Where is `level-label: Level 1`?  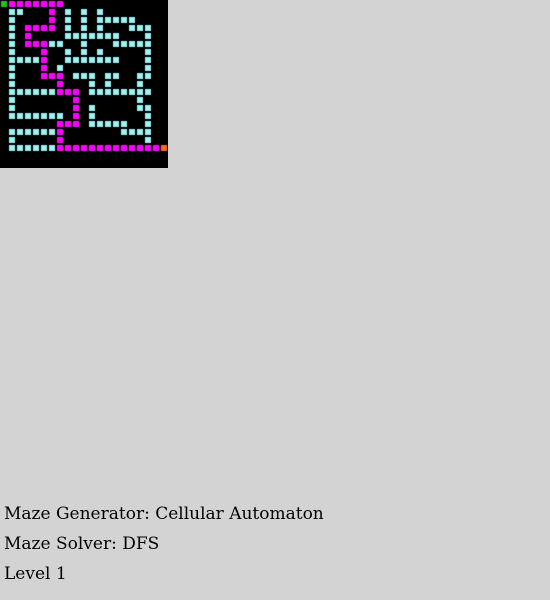 level-label: Level 1 is located at coordinates (35, 574).